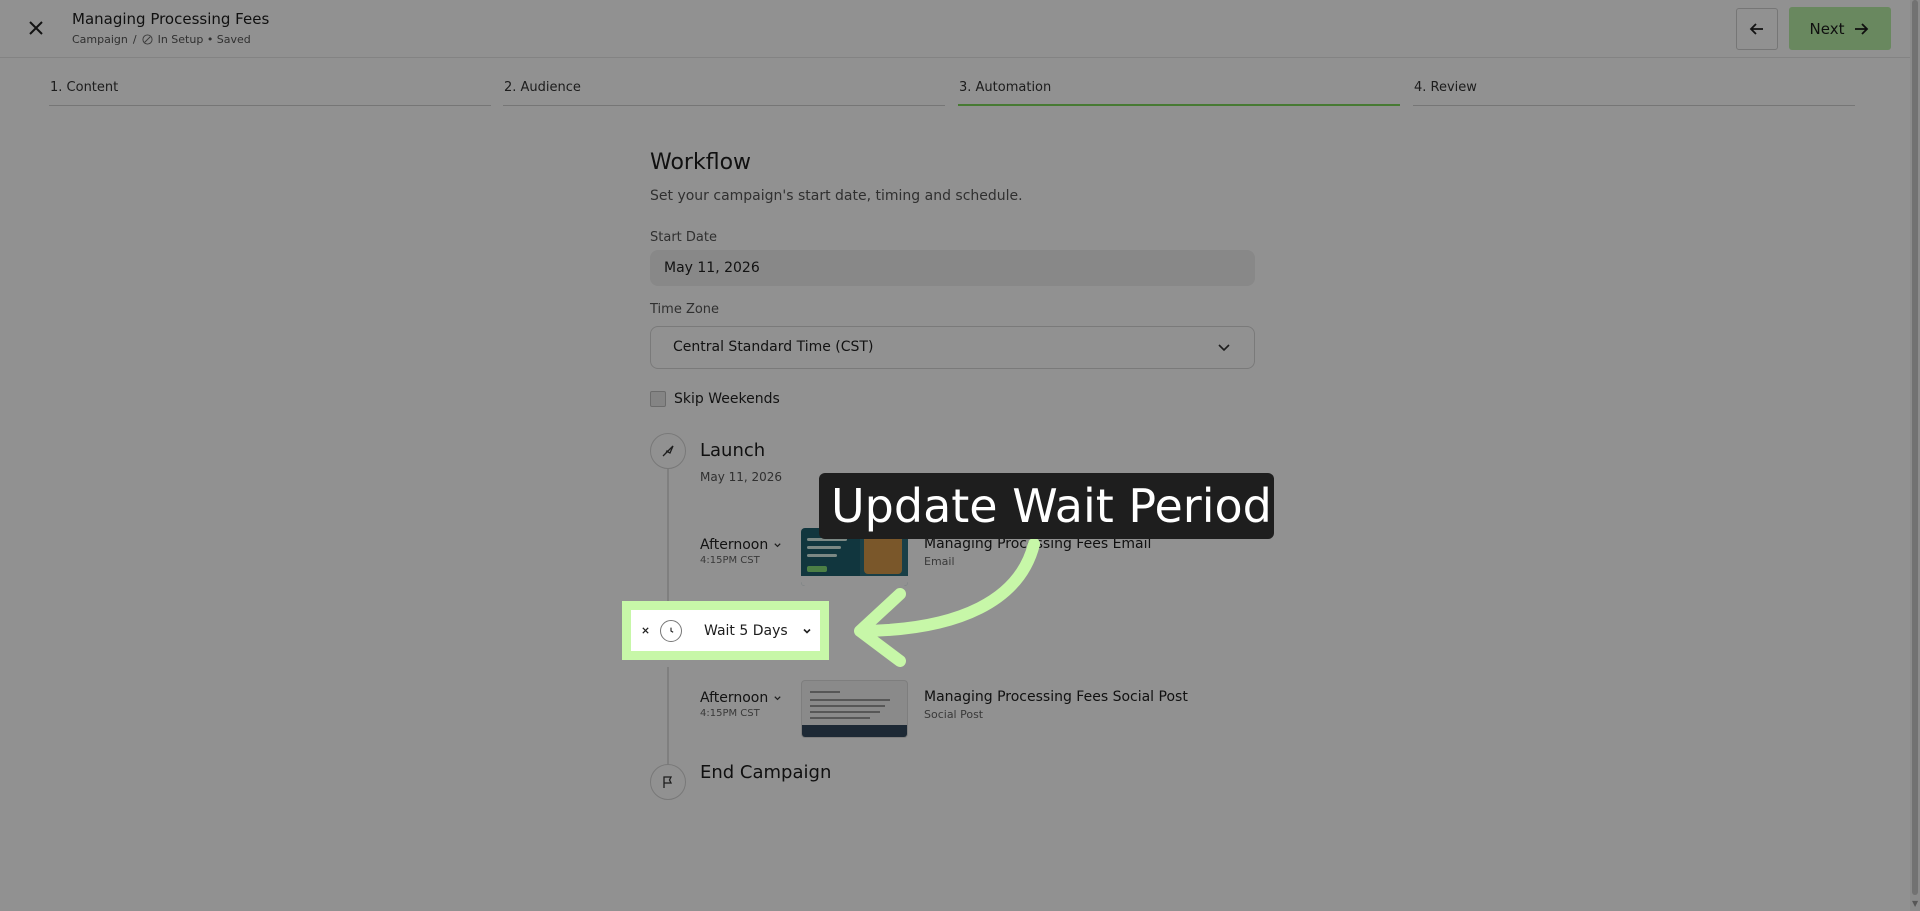  I want to click on wait-period-highlight: Wait 5 Days, so click(725, 630).